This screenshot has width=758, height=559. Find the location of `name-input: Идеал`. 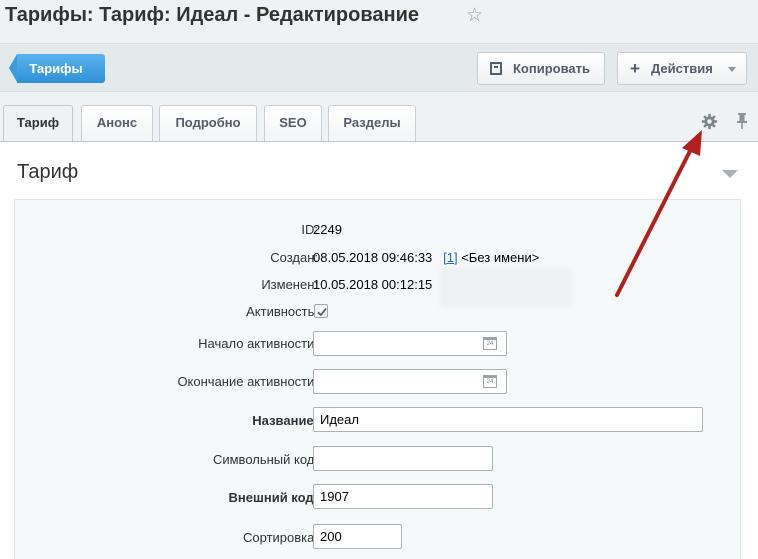

name-input: Идеал is located at coordinates (508, 419).